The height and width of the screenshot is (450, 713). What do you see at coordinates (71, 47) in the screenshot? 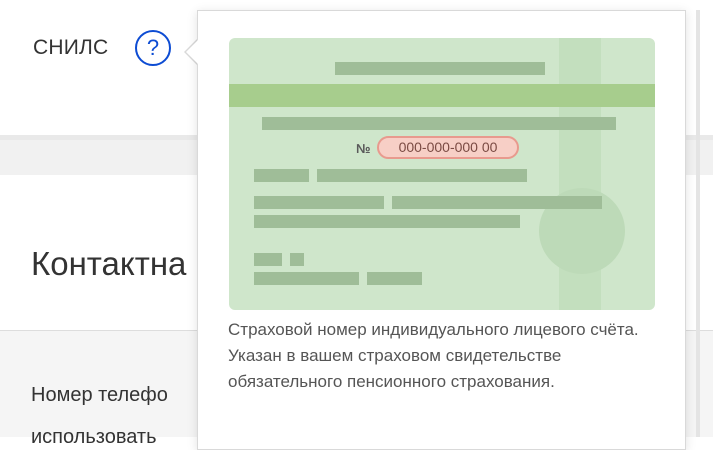
I see `snils-label: СНИЛС` at bounding box center [71, 47].